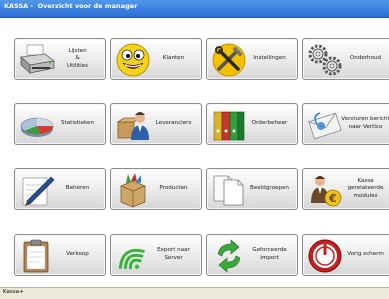 The image size is (389, 299). Describe the element at coordinates (77, 188) in the screenshot. I see `tile-label: Beheren` at that location.